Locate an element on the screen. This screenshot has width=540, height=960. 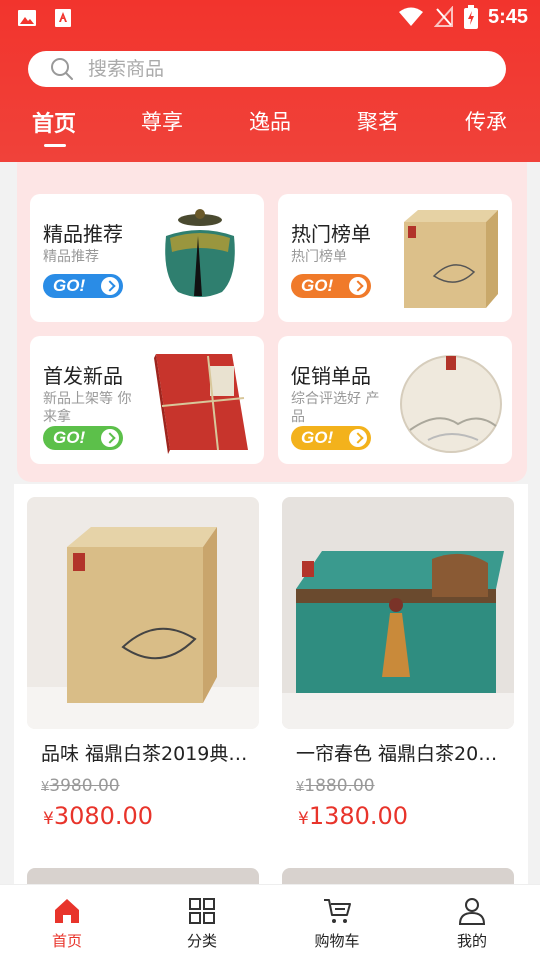
gallery-notification-icon is located at coordinates (27, 18).